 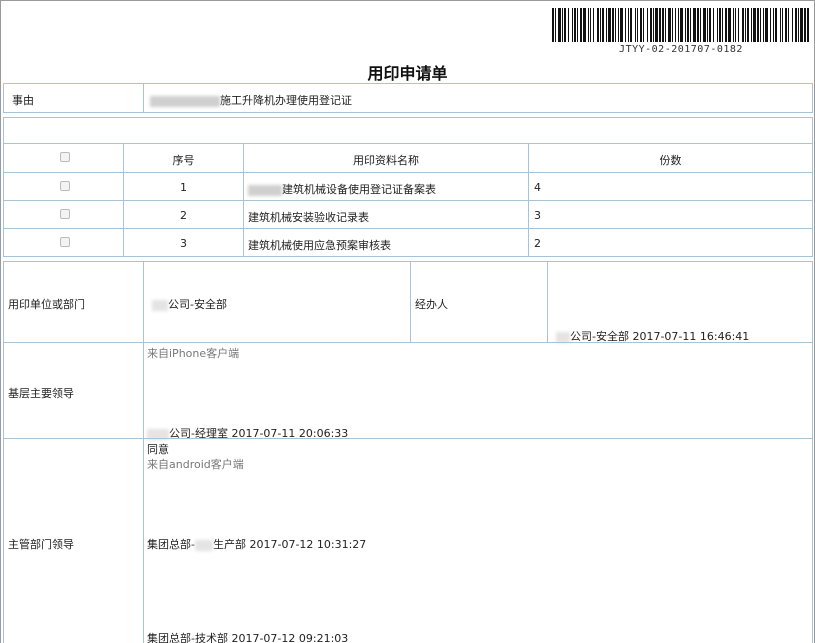 What do you see at coordinates (408, 130) in the screenshot?
I see `blank-row` at bounding box center [408, 130].